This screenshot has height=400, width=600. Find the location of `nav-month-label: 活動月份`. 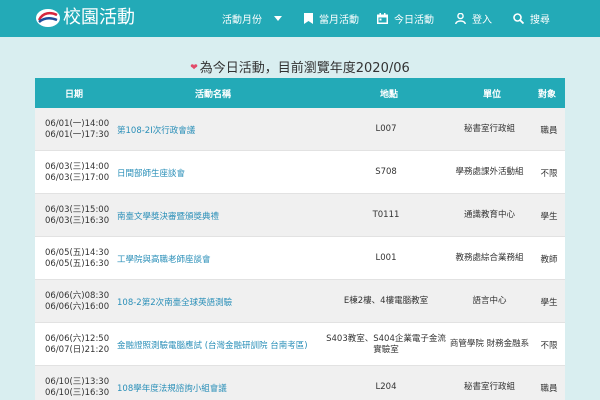

nav-month-label: 活動月份 is located at coordinates (242, 20).